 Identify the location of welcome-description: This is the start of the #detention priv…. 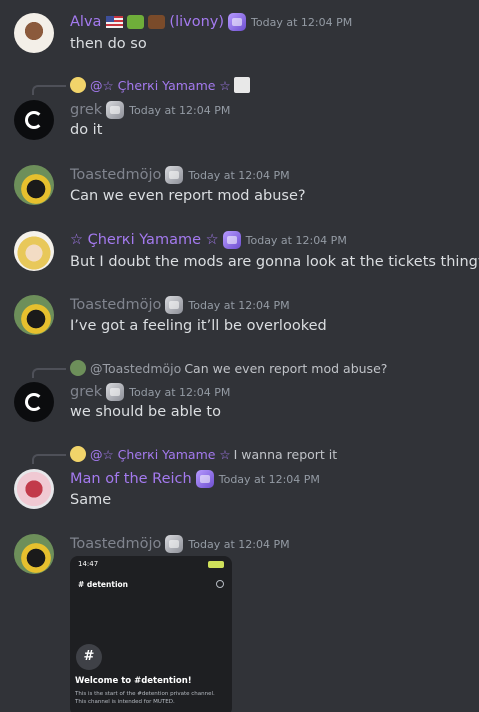
(145, 698).